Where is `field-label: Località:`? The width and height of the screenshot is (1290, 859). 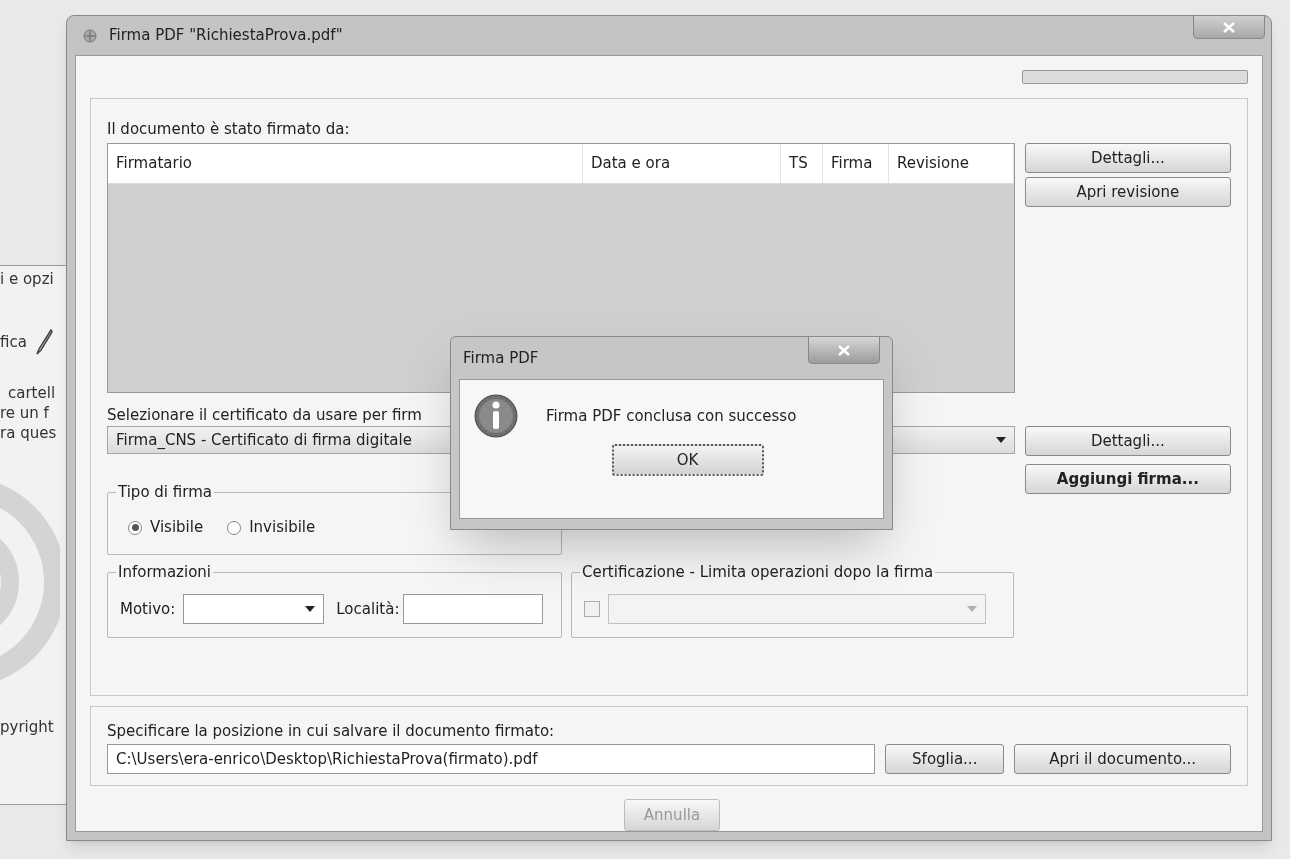
field-label: Località: is located at coordinates (368, 609).